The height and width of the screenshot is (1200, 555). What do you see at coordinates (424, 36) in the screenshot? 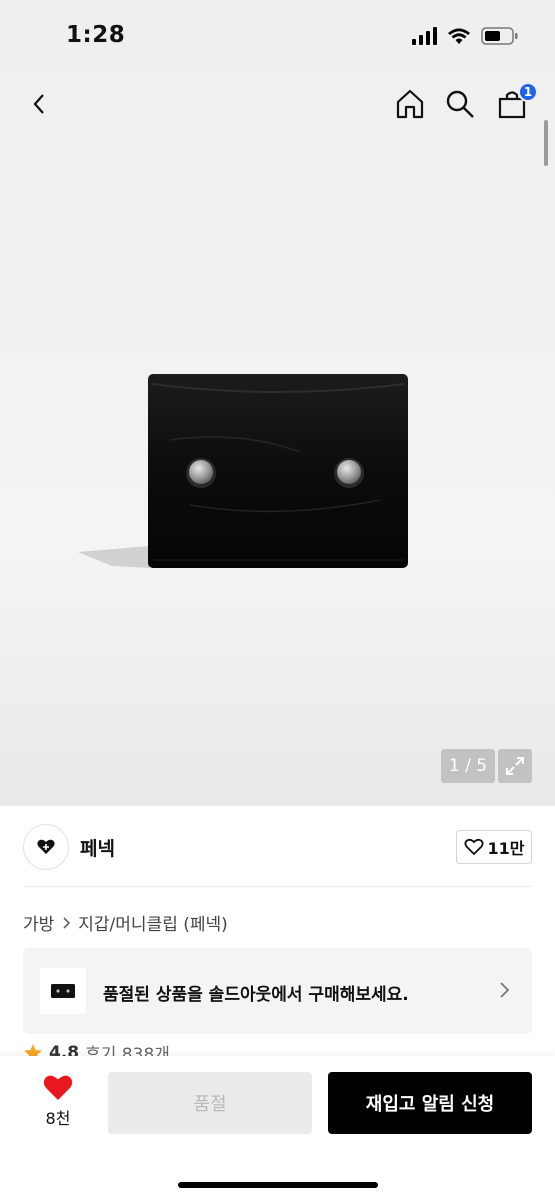
I see `signal-icon` at bounding box center [424, 36].